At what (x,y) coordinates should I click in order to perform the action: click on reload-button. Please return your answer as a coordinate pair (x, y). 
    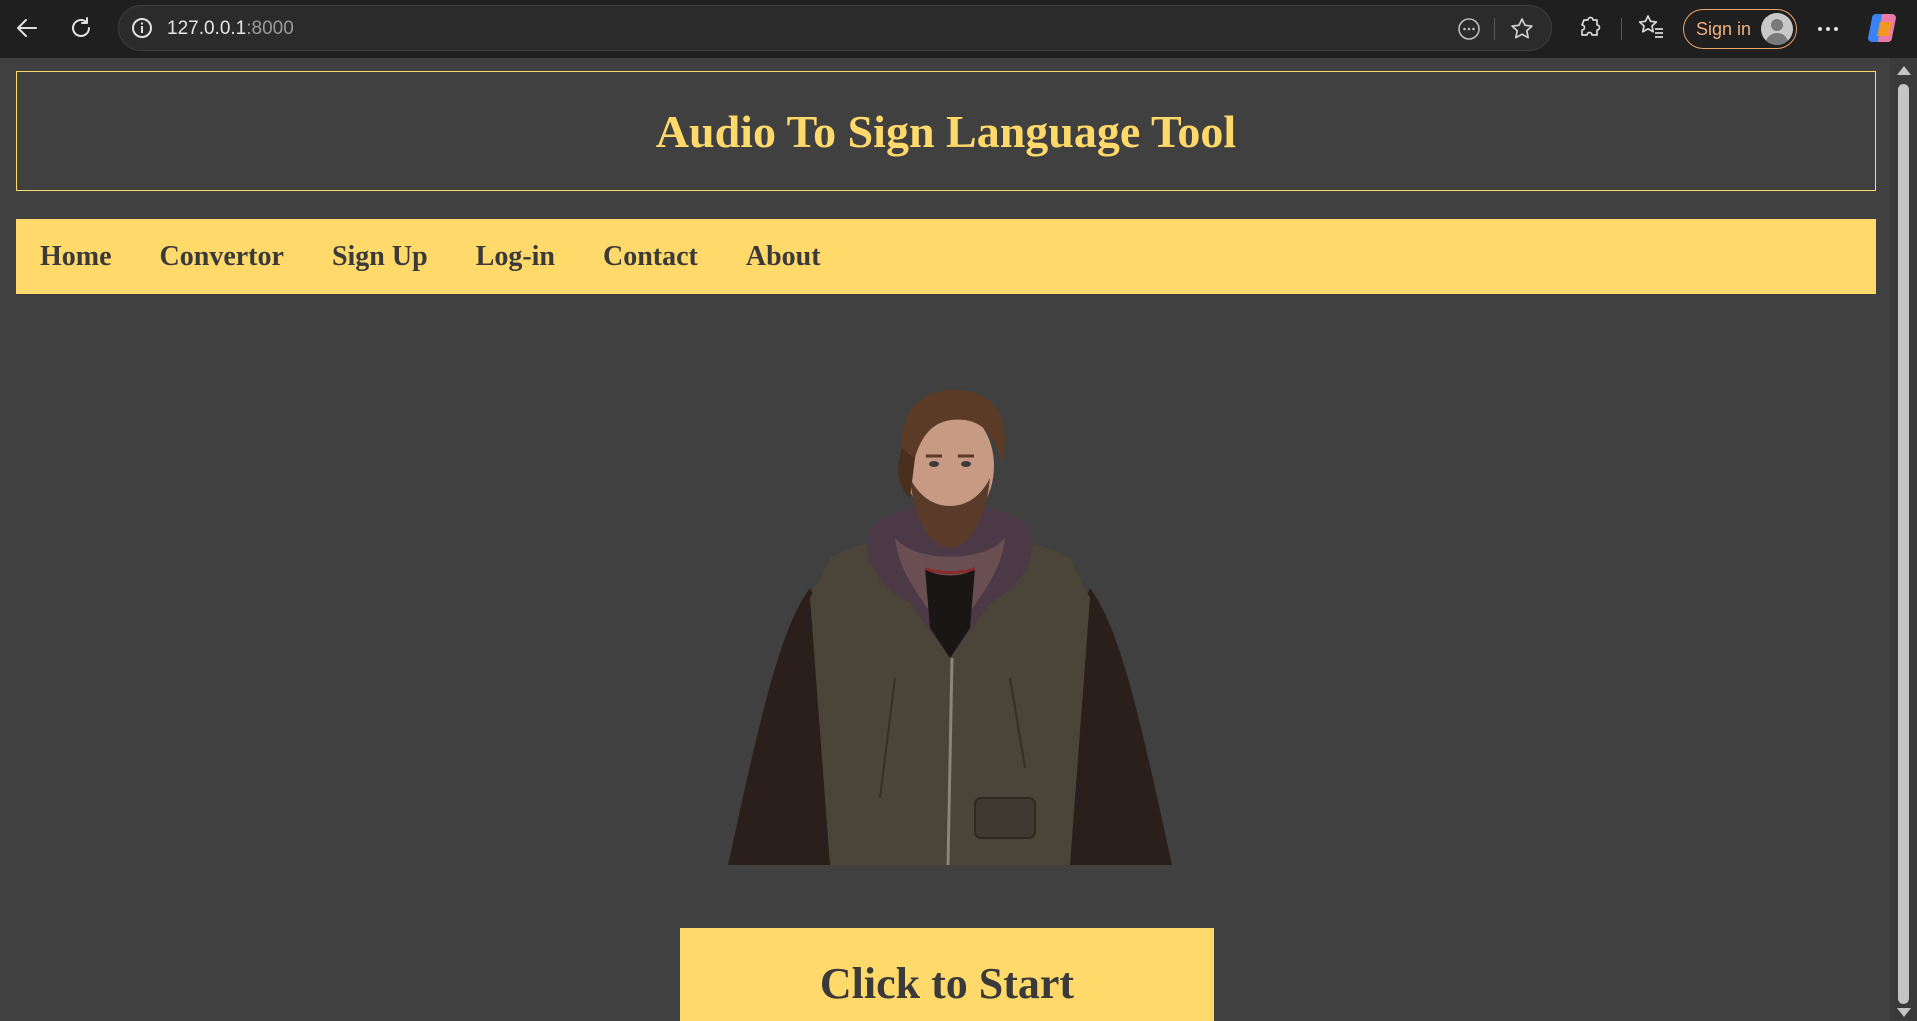
    Looking at the image, I should click on (81, 28).